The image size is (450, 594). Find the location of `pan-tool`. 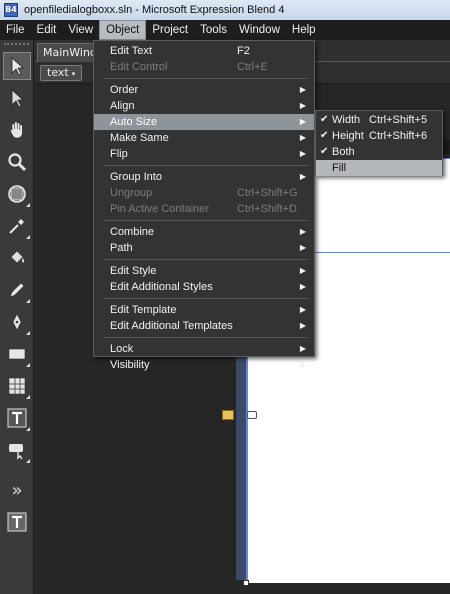

pan-tool is located at coordinates (17, 130).